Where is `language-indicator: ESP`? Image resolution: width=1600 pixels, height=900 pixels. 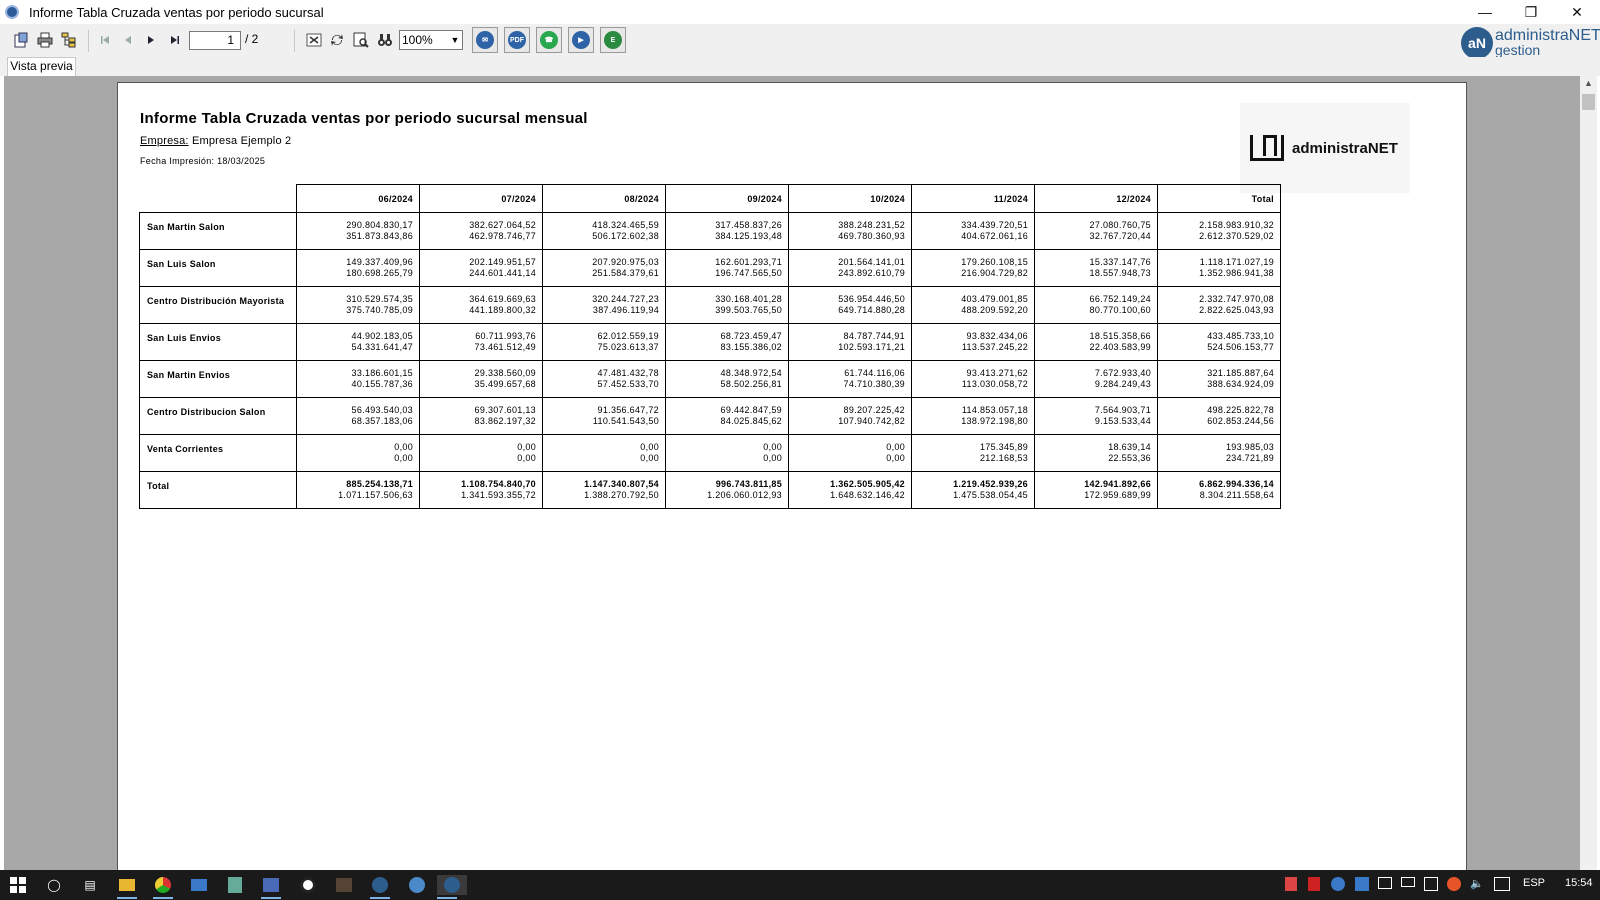
language-indicator: ESP is located at coordinates (1534, 883).